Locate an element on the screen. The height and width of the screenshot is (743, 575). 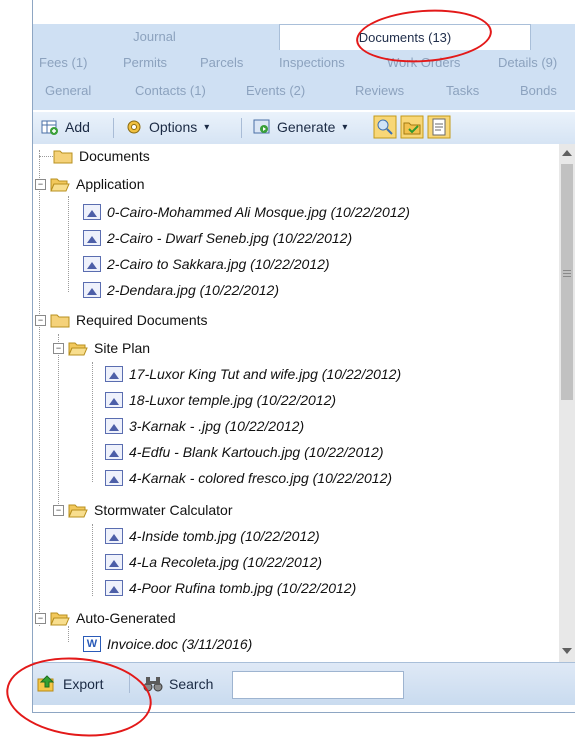
search-button-label: Search is located at coordinates (191, 684).